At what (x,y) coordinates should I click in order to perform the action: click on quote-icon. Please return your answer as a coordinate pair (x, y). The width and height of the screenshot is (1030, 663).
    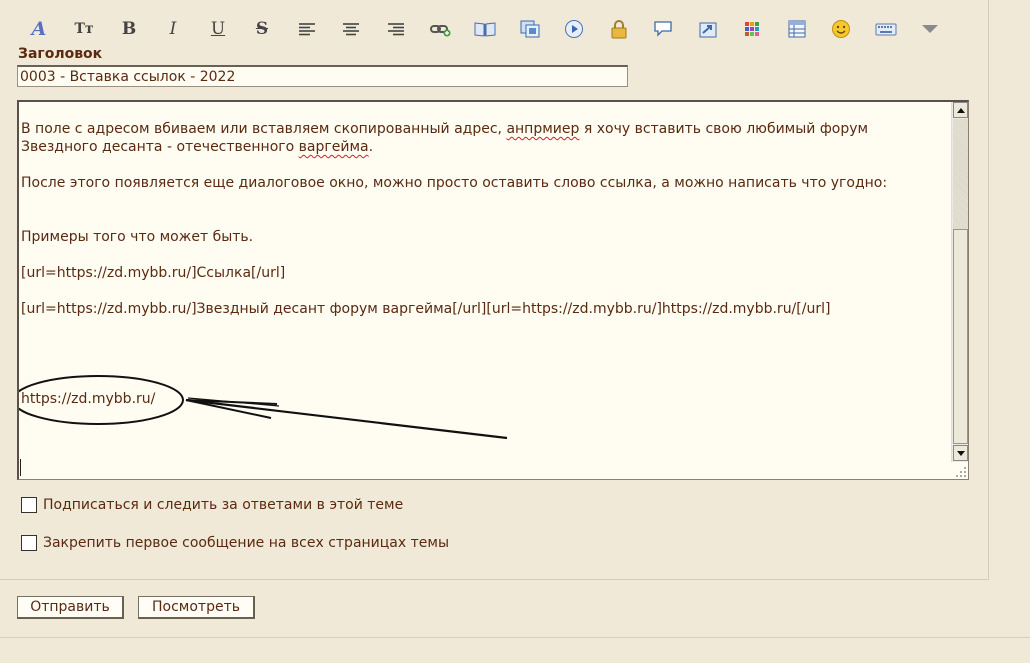
    Looking at the image, I should click on (708, 29).